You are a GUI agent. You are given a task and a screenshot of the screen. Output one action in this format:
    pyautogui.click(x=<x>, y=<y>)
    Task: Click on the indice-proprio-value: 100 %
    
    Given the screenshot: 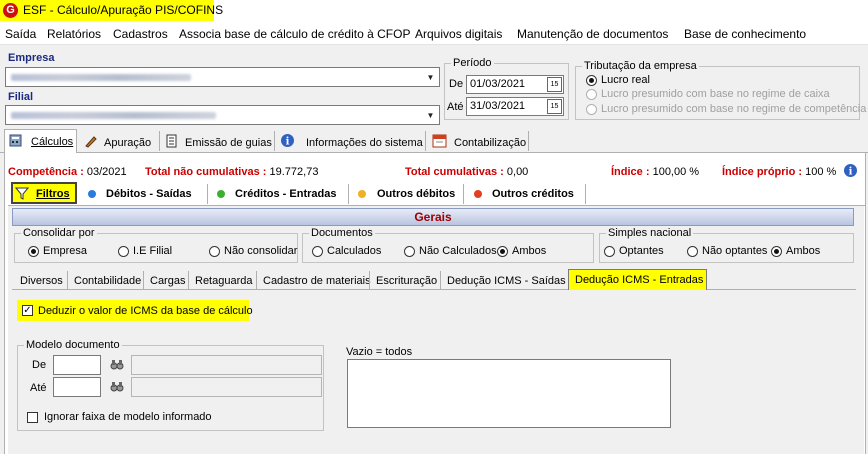 What is the action you would take?
    pyautogui.click(x=821, y=172)
    